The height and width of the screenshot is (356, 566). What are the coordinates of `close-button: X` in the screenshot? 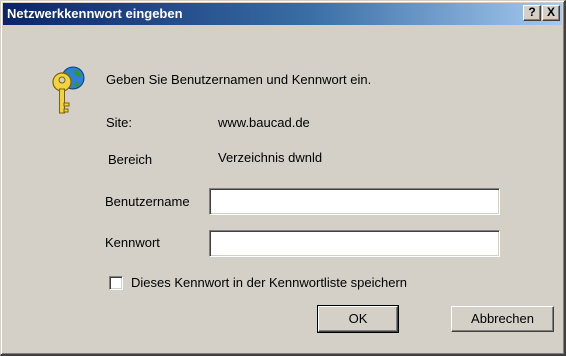 It's located at (551, 13).